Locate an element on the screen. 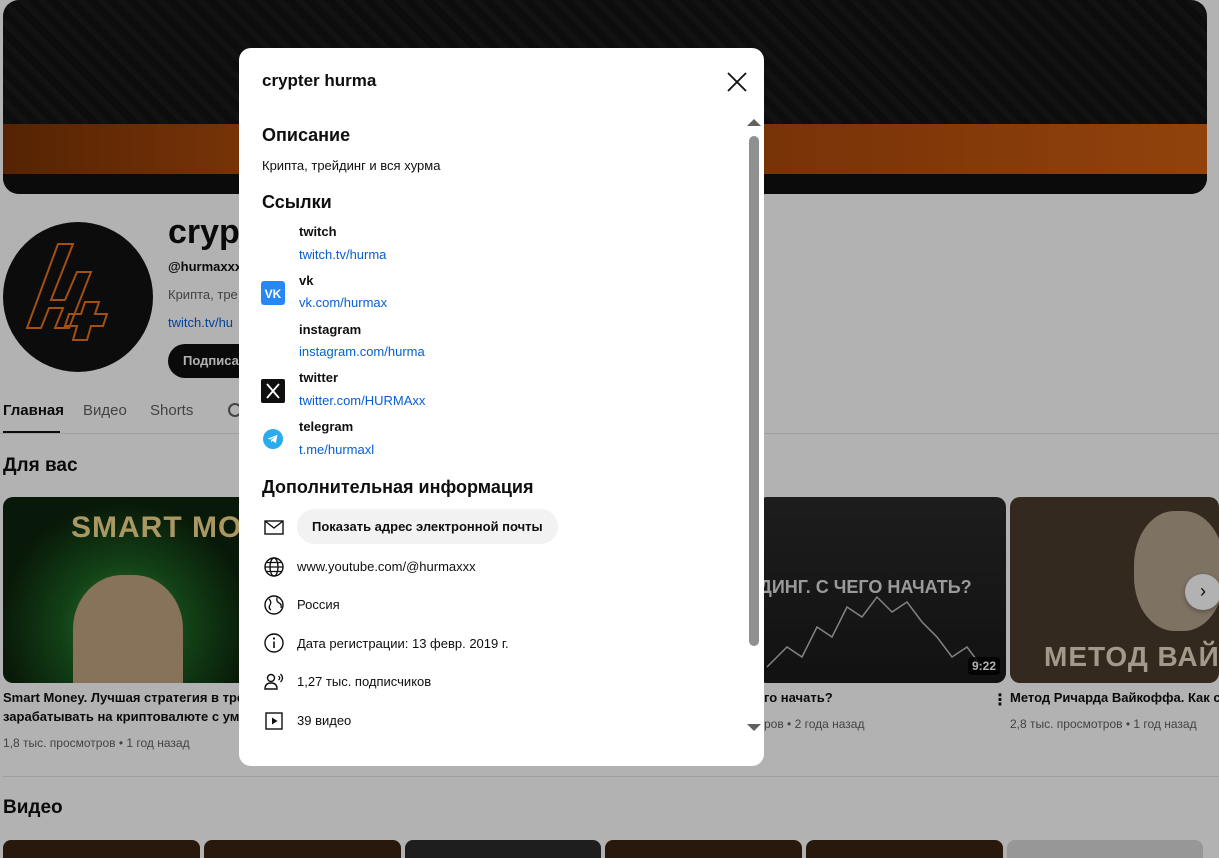  earth-icon is located at coordinates (274, 605).